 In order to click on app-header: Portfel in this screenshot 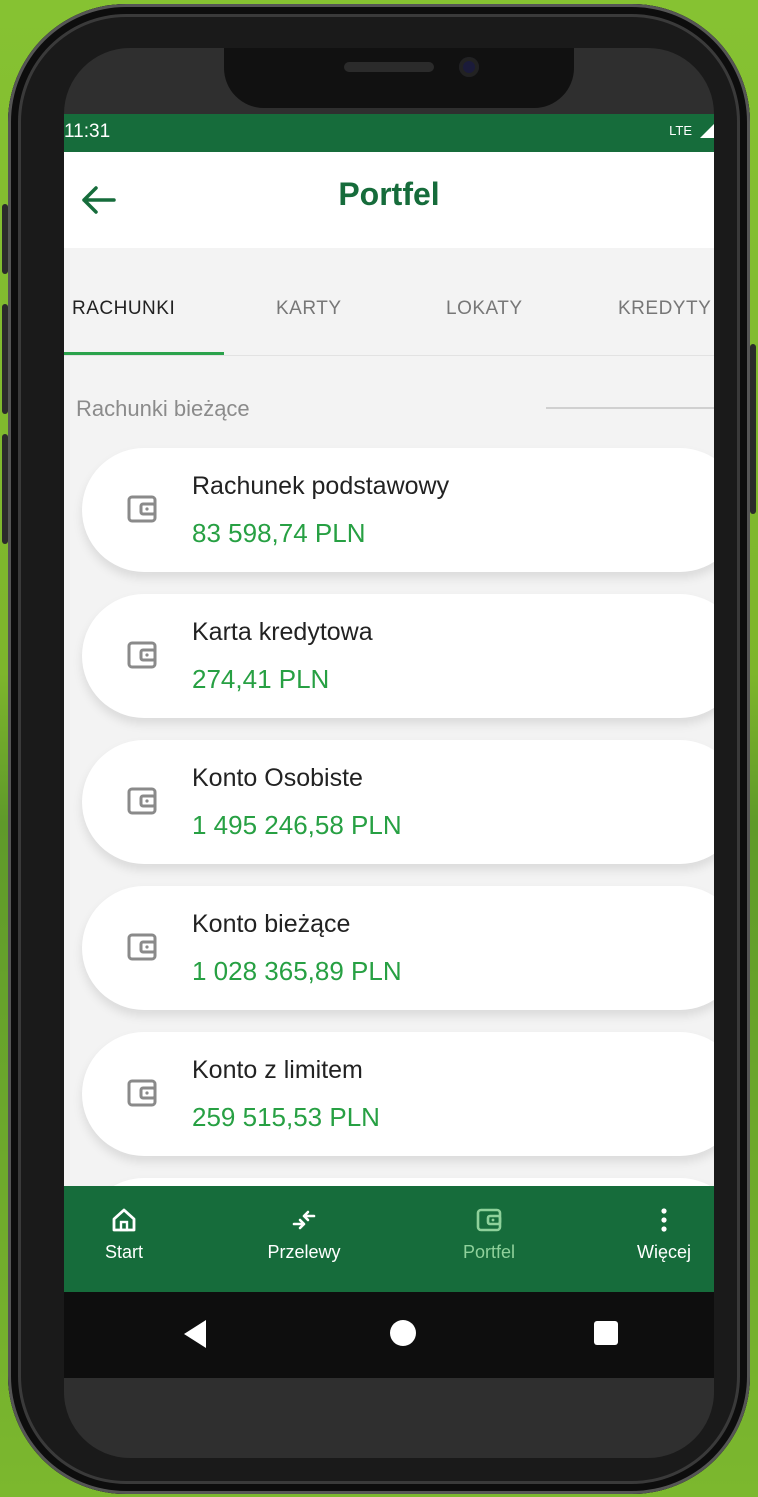, I will do `click(389, 200)`.